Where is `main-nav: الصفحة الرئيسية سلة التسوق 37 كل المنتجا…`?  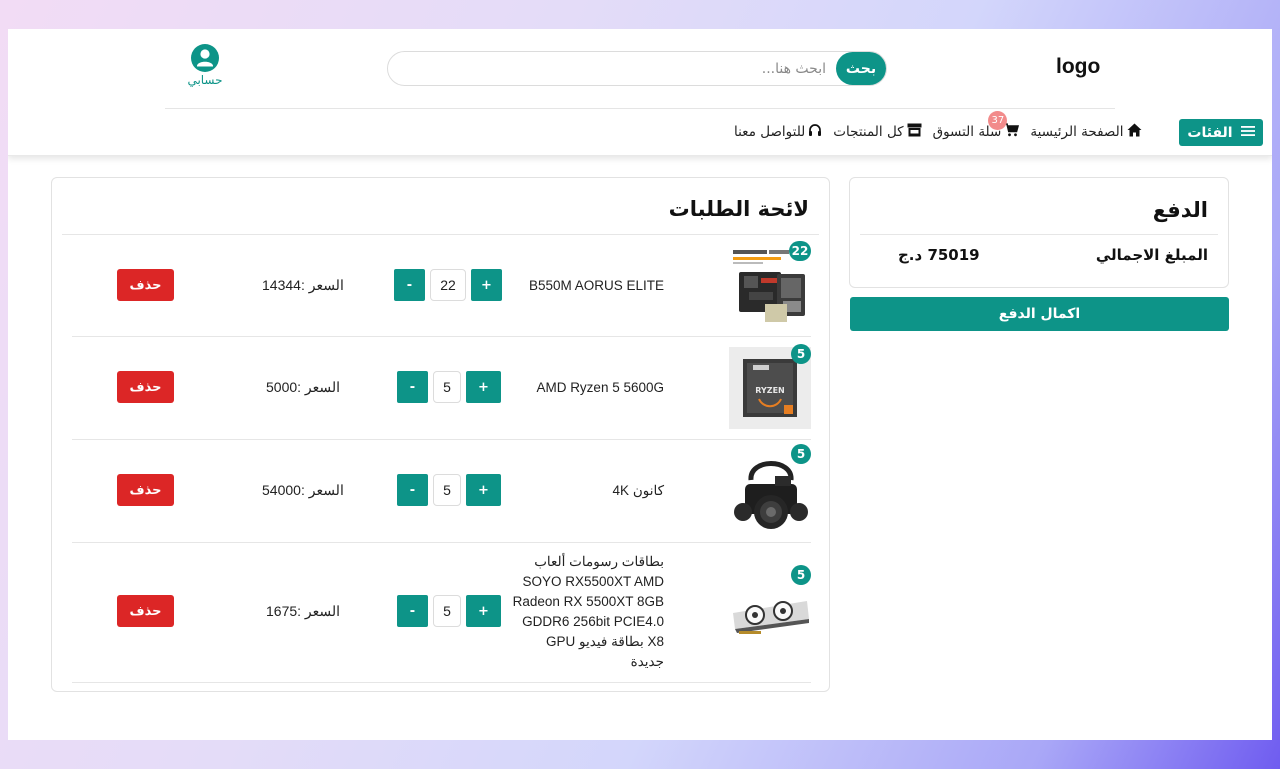 main-nav: الصفحة الرئيسية سلة التسوق 37 كل المنتجا… is located at coordinates (938, 126).